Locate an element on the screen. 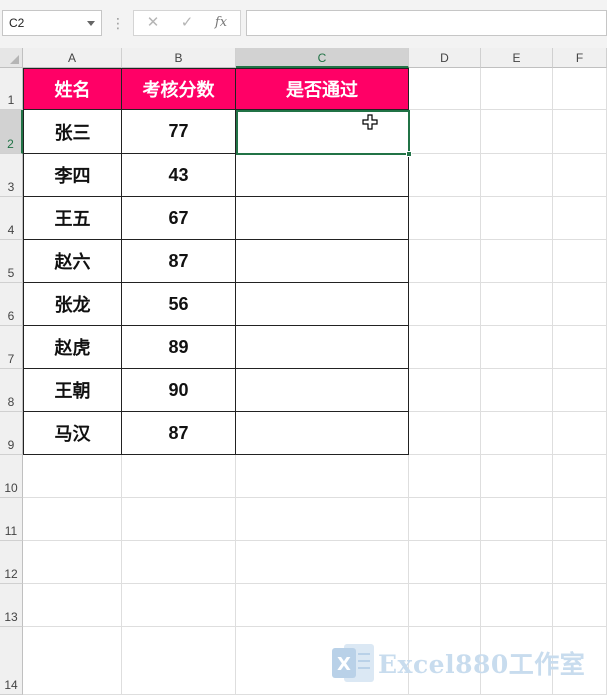  score-cell: 56 is located at coordinates (179, 304).